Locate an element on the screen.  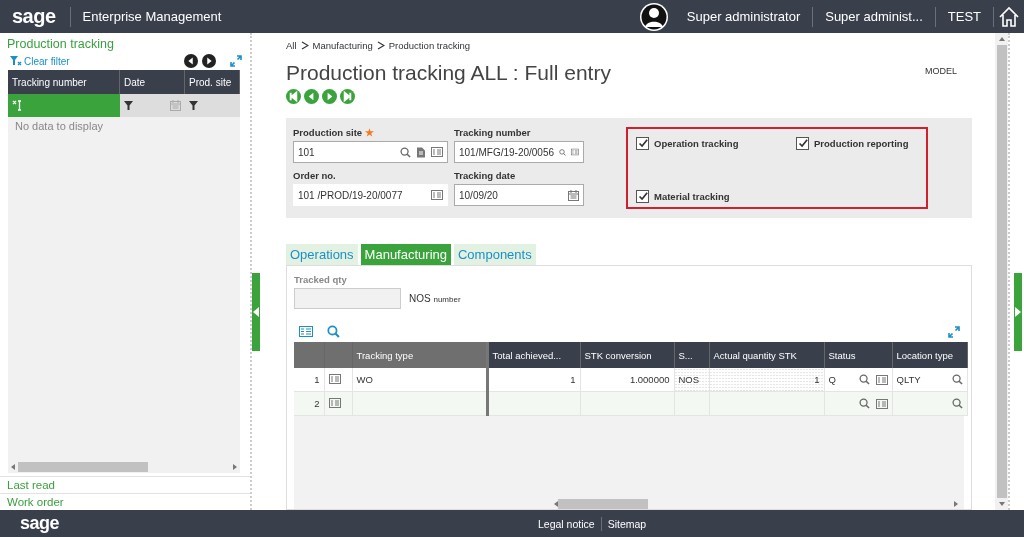
empty-message: No data to display is located at coordinates (59, 126).